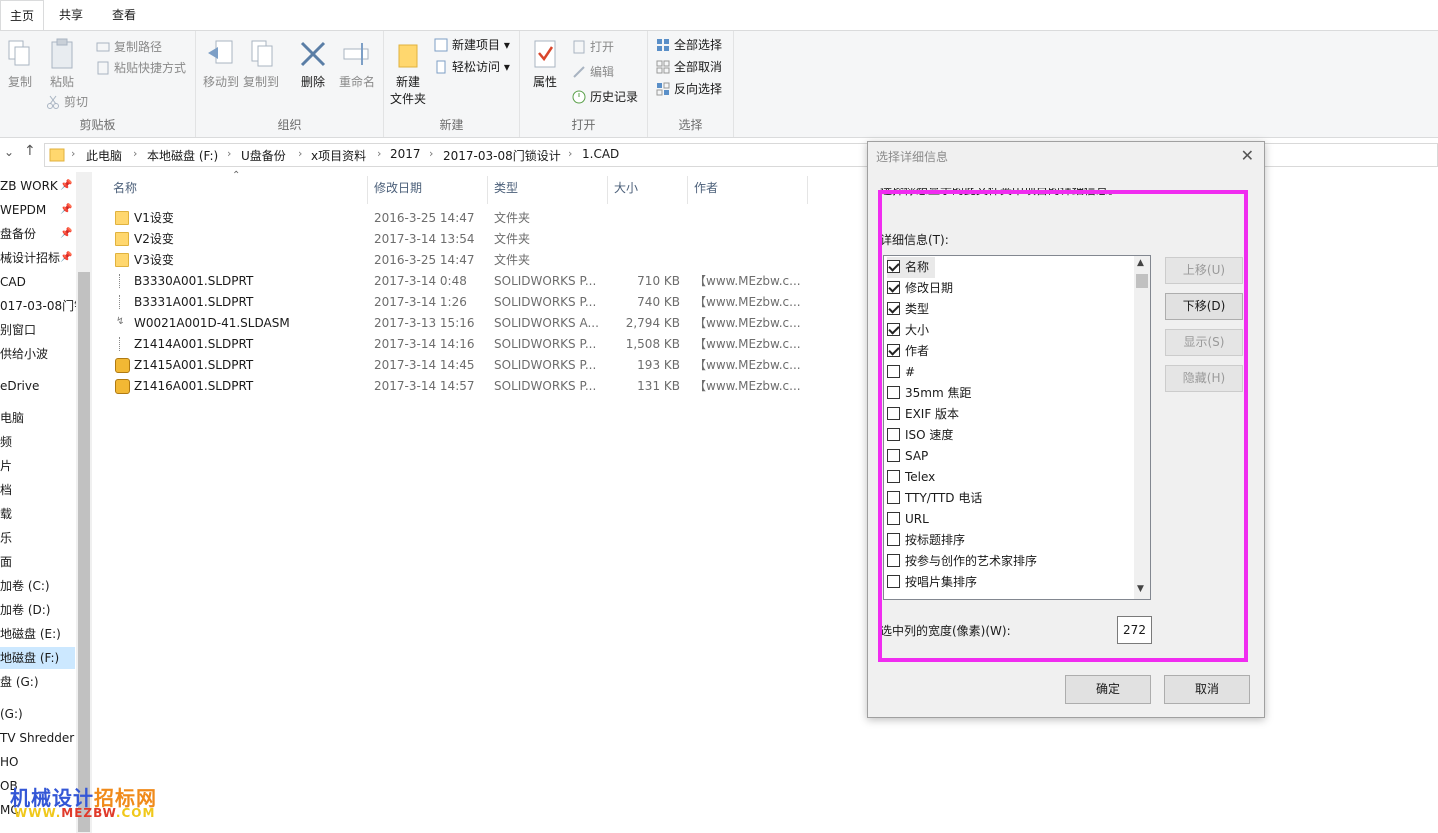 The height and width of the screenshot is (833, 1438). I want to click on properties-button: 属性, so click(545, 63).